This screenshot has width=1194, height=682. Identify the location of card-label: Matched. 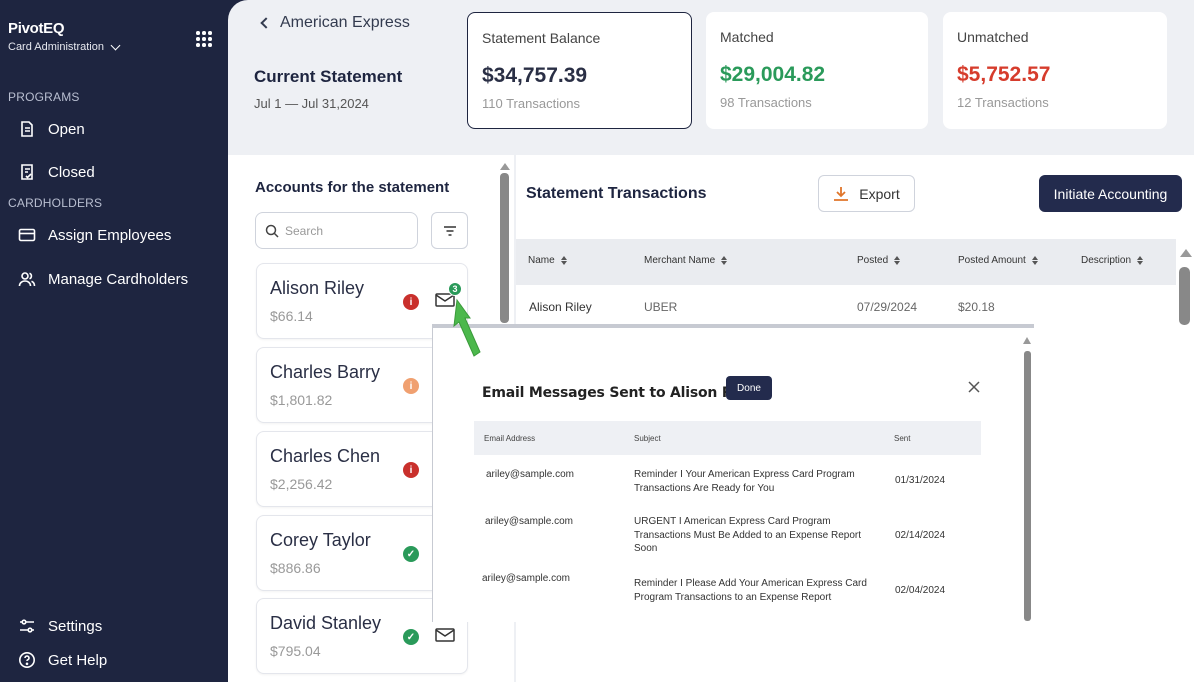
(747, 37).